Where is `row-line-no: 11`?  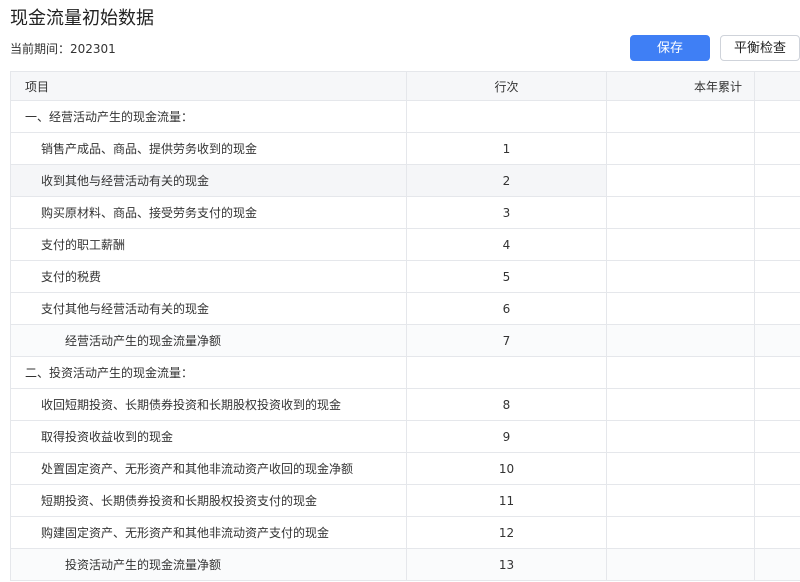 row-line-no: 11 is located at coordinates (506, 500).